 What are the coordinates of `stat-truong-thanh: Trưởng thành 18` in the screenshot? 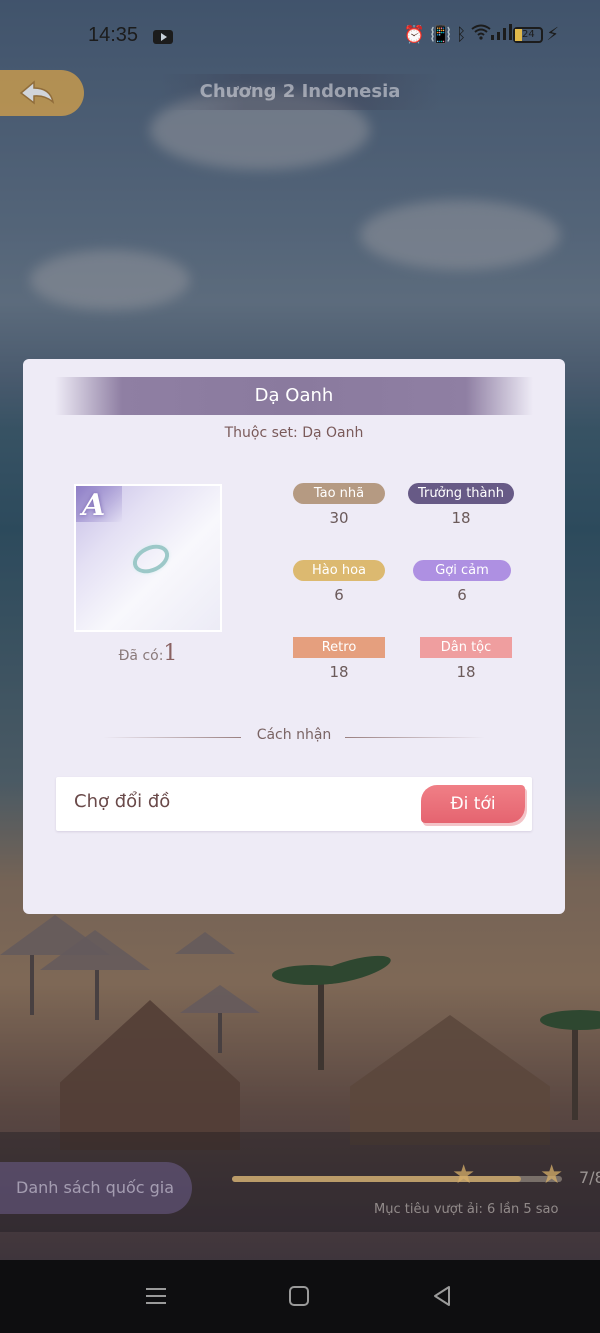 It's located at (461, 505).